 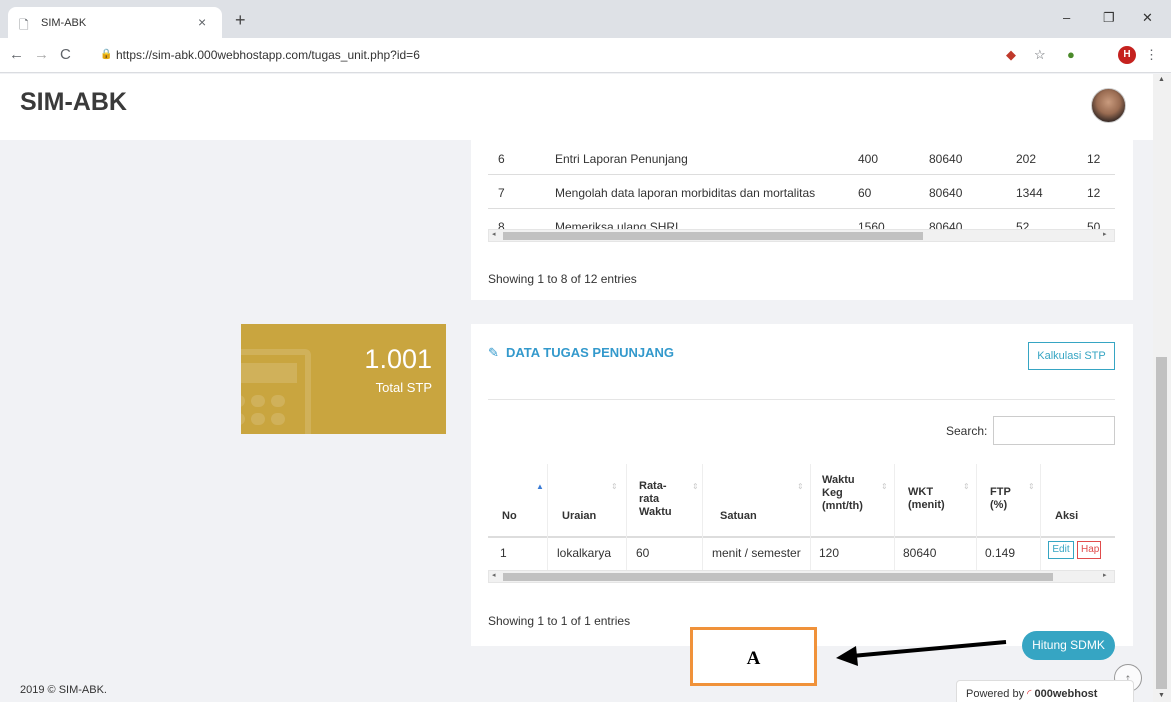 What do you see at coordinates (559, 621) in the screenshot?
I see `penunjang-table-info: Showing 1 to 1 of 1 entries` at bounding box center [559, 621].